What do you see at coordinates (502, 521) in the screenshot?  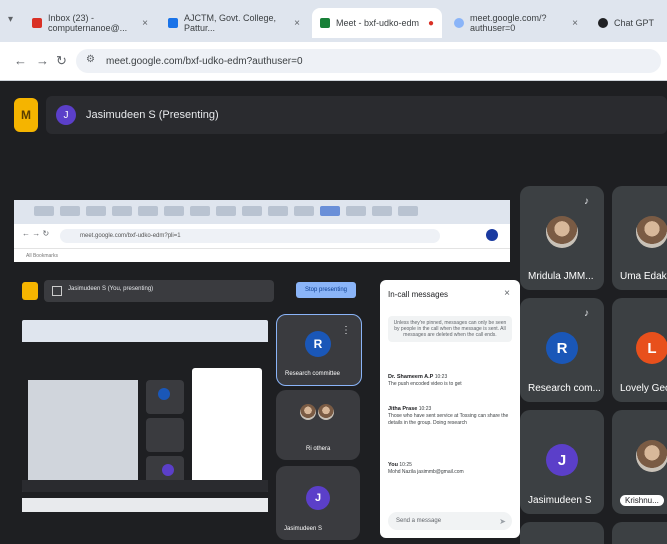 I see `send-icon: ➤` at bounding box center [502, 521].